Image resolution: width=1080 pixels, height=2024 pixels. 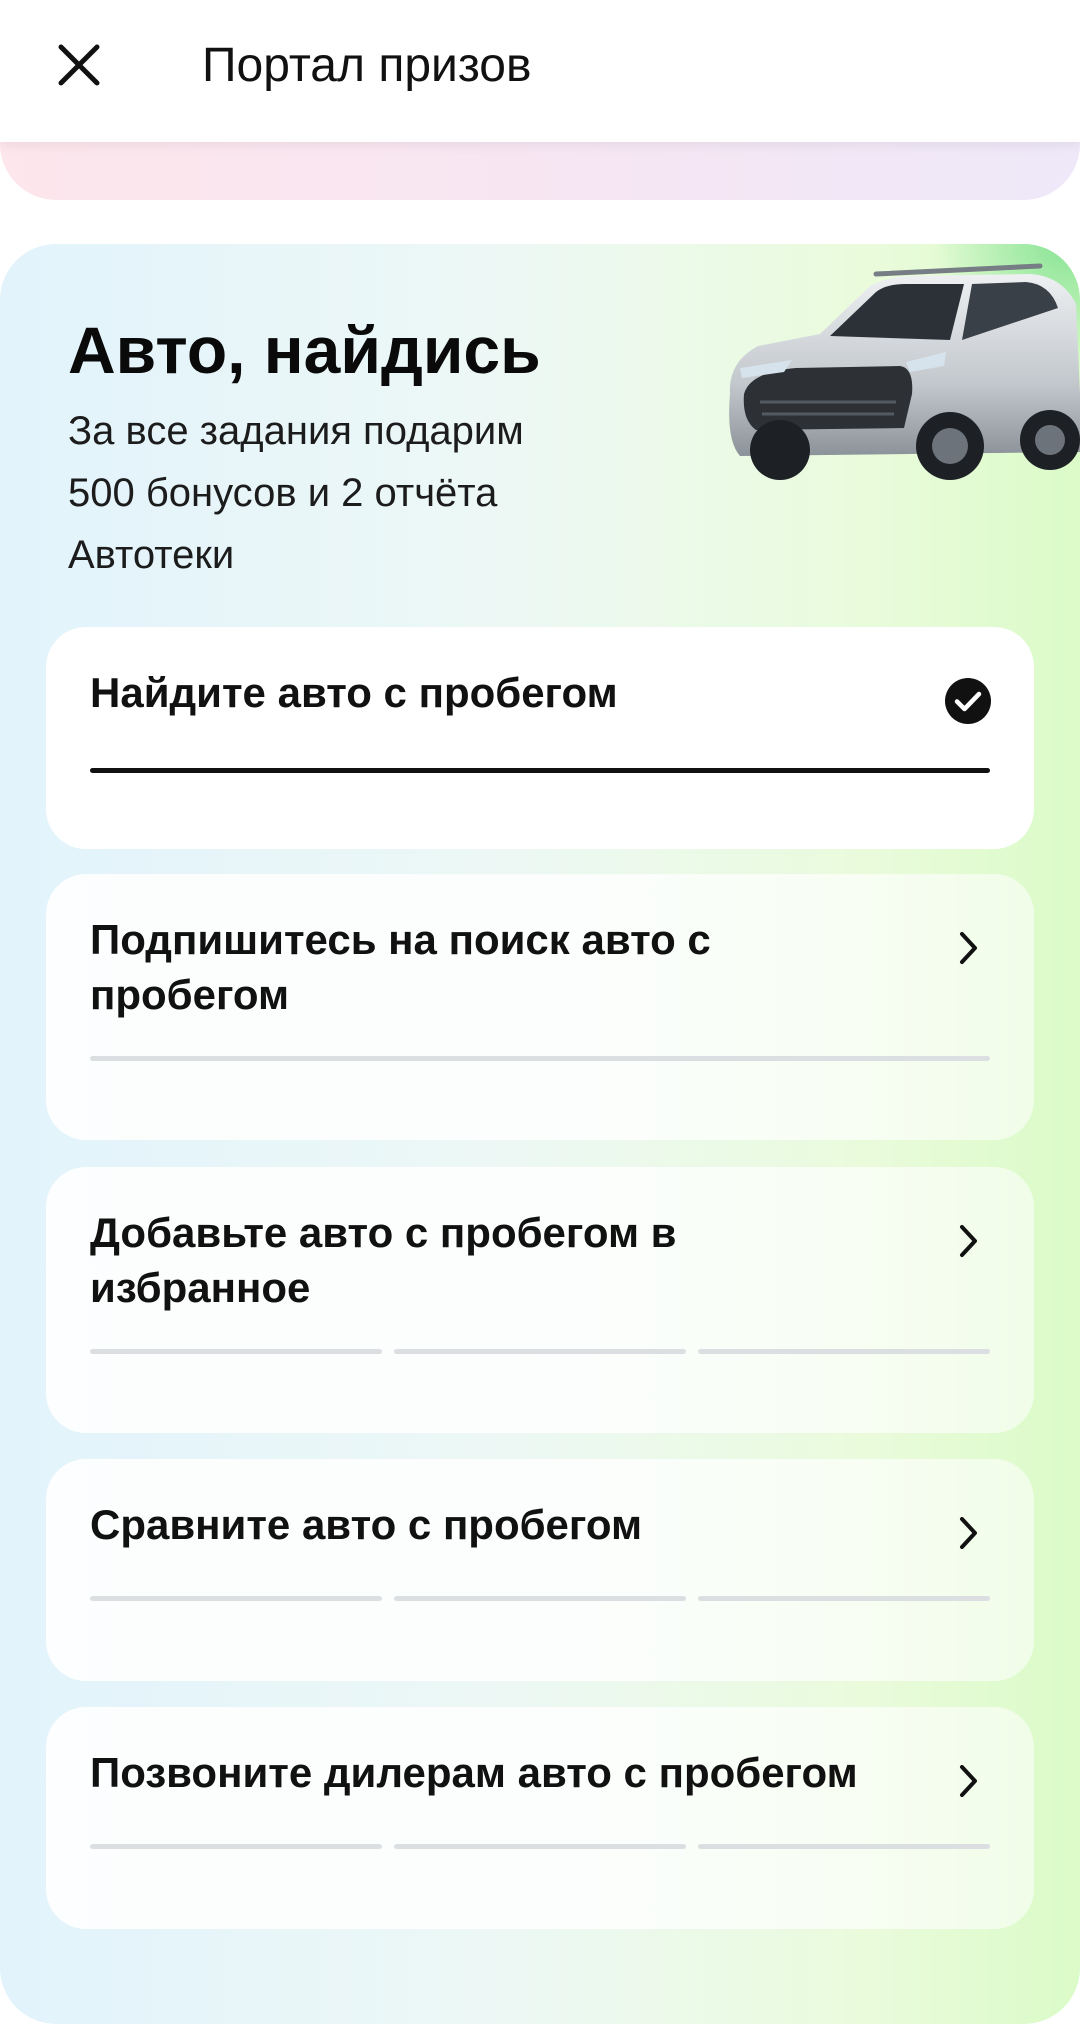 What do you see at coordinates (367, 65) in the screenshot?
I see `page-title: Портал призов` at bounding box center [367, 65].